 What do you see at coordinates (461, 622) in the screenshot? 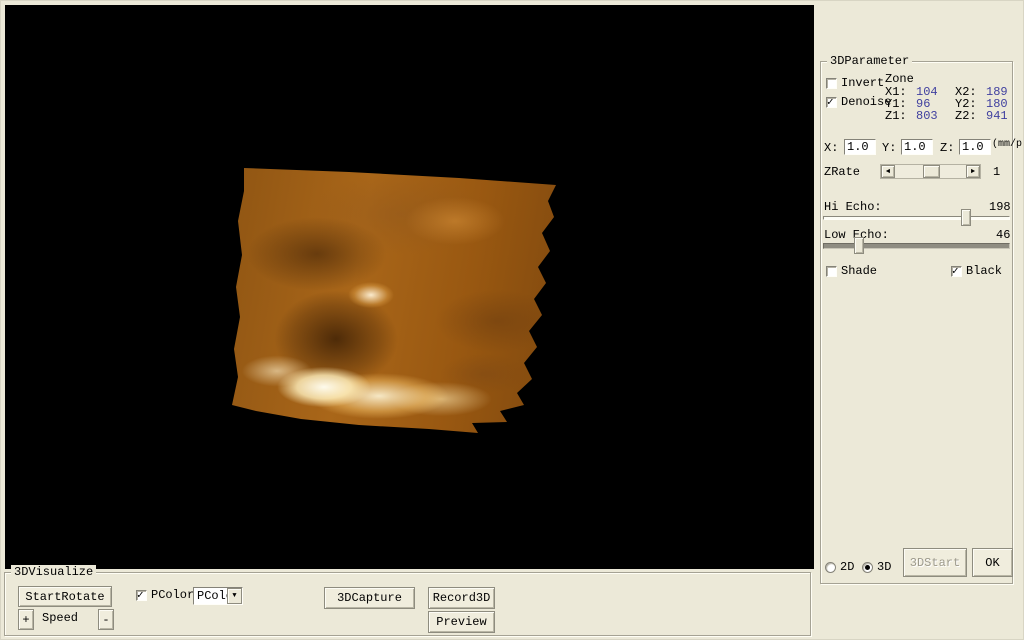
I see `preview-button: Preview` at bounding box center [461, 622].